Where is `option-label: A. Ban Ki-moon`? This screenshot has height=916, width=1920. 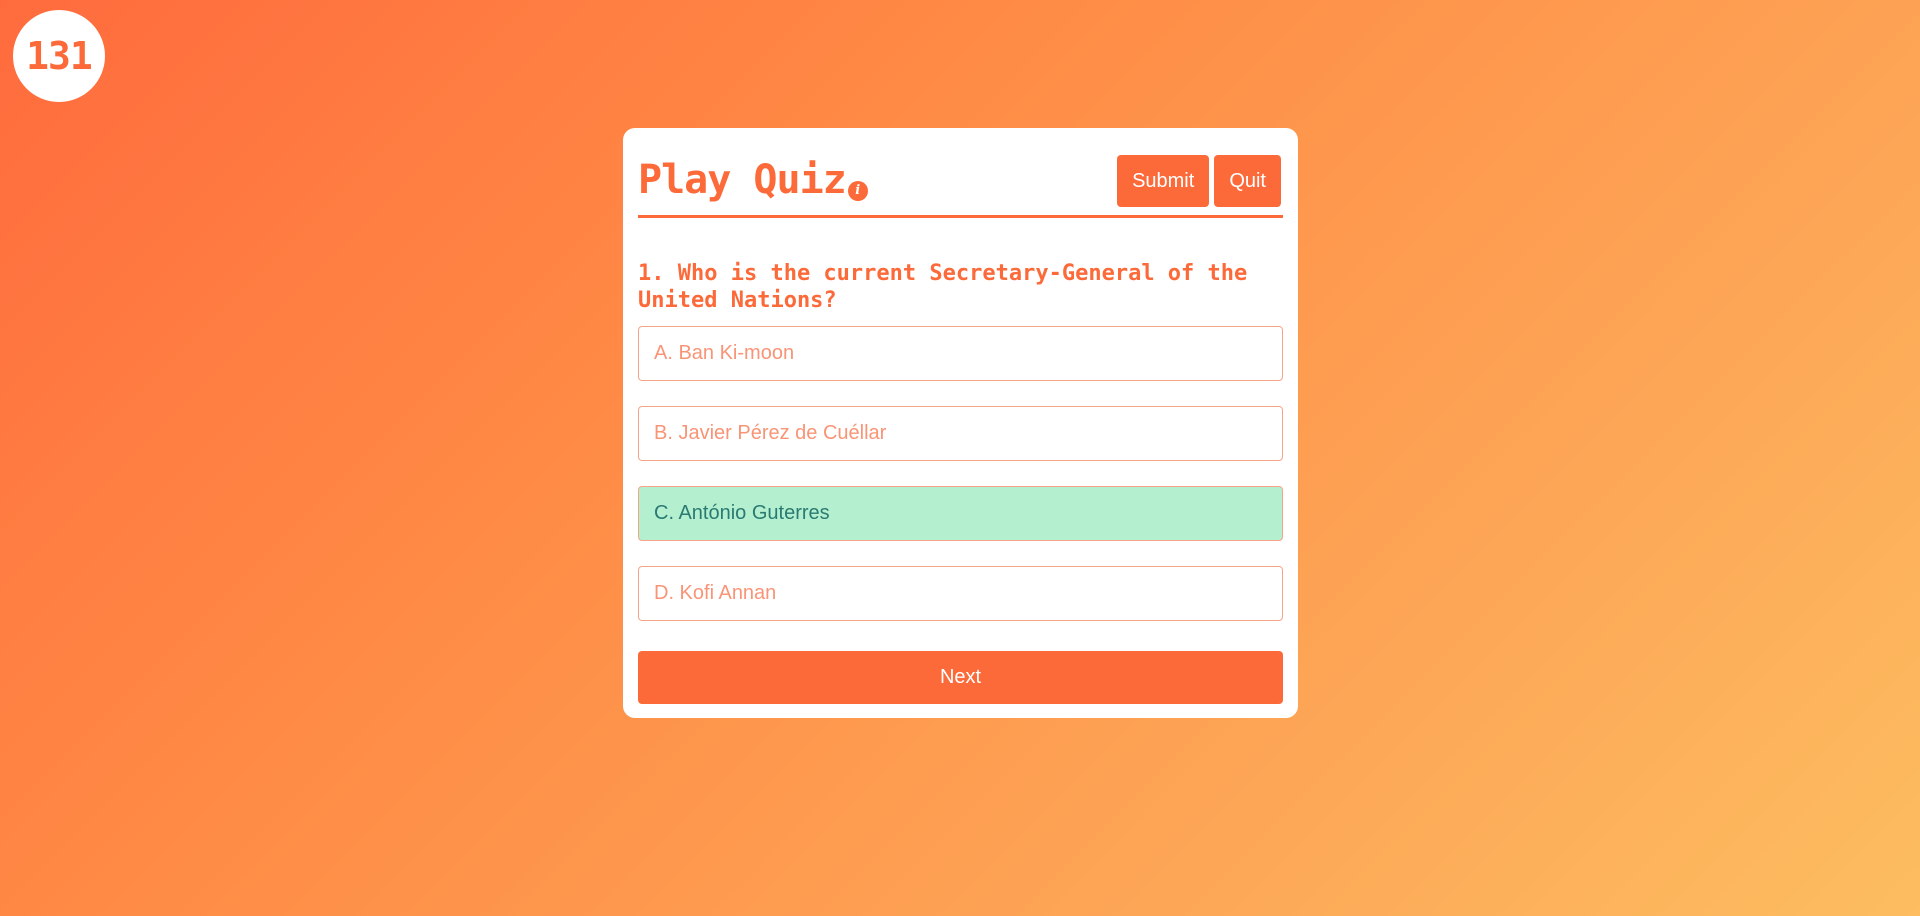 option-label: A. Ban Ki-moon is located at coordinates (724, 353).